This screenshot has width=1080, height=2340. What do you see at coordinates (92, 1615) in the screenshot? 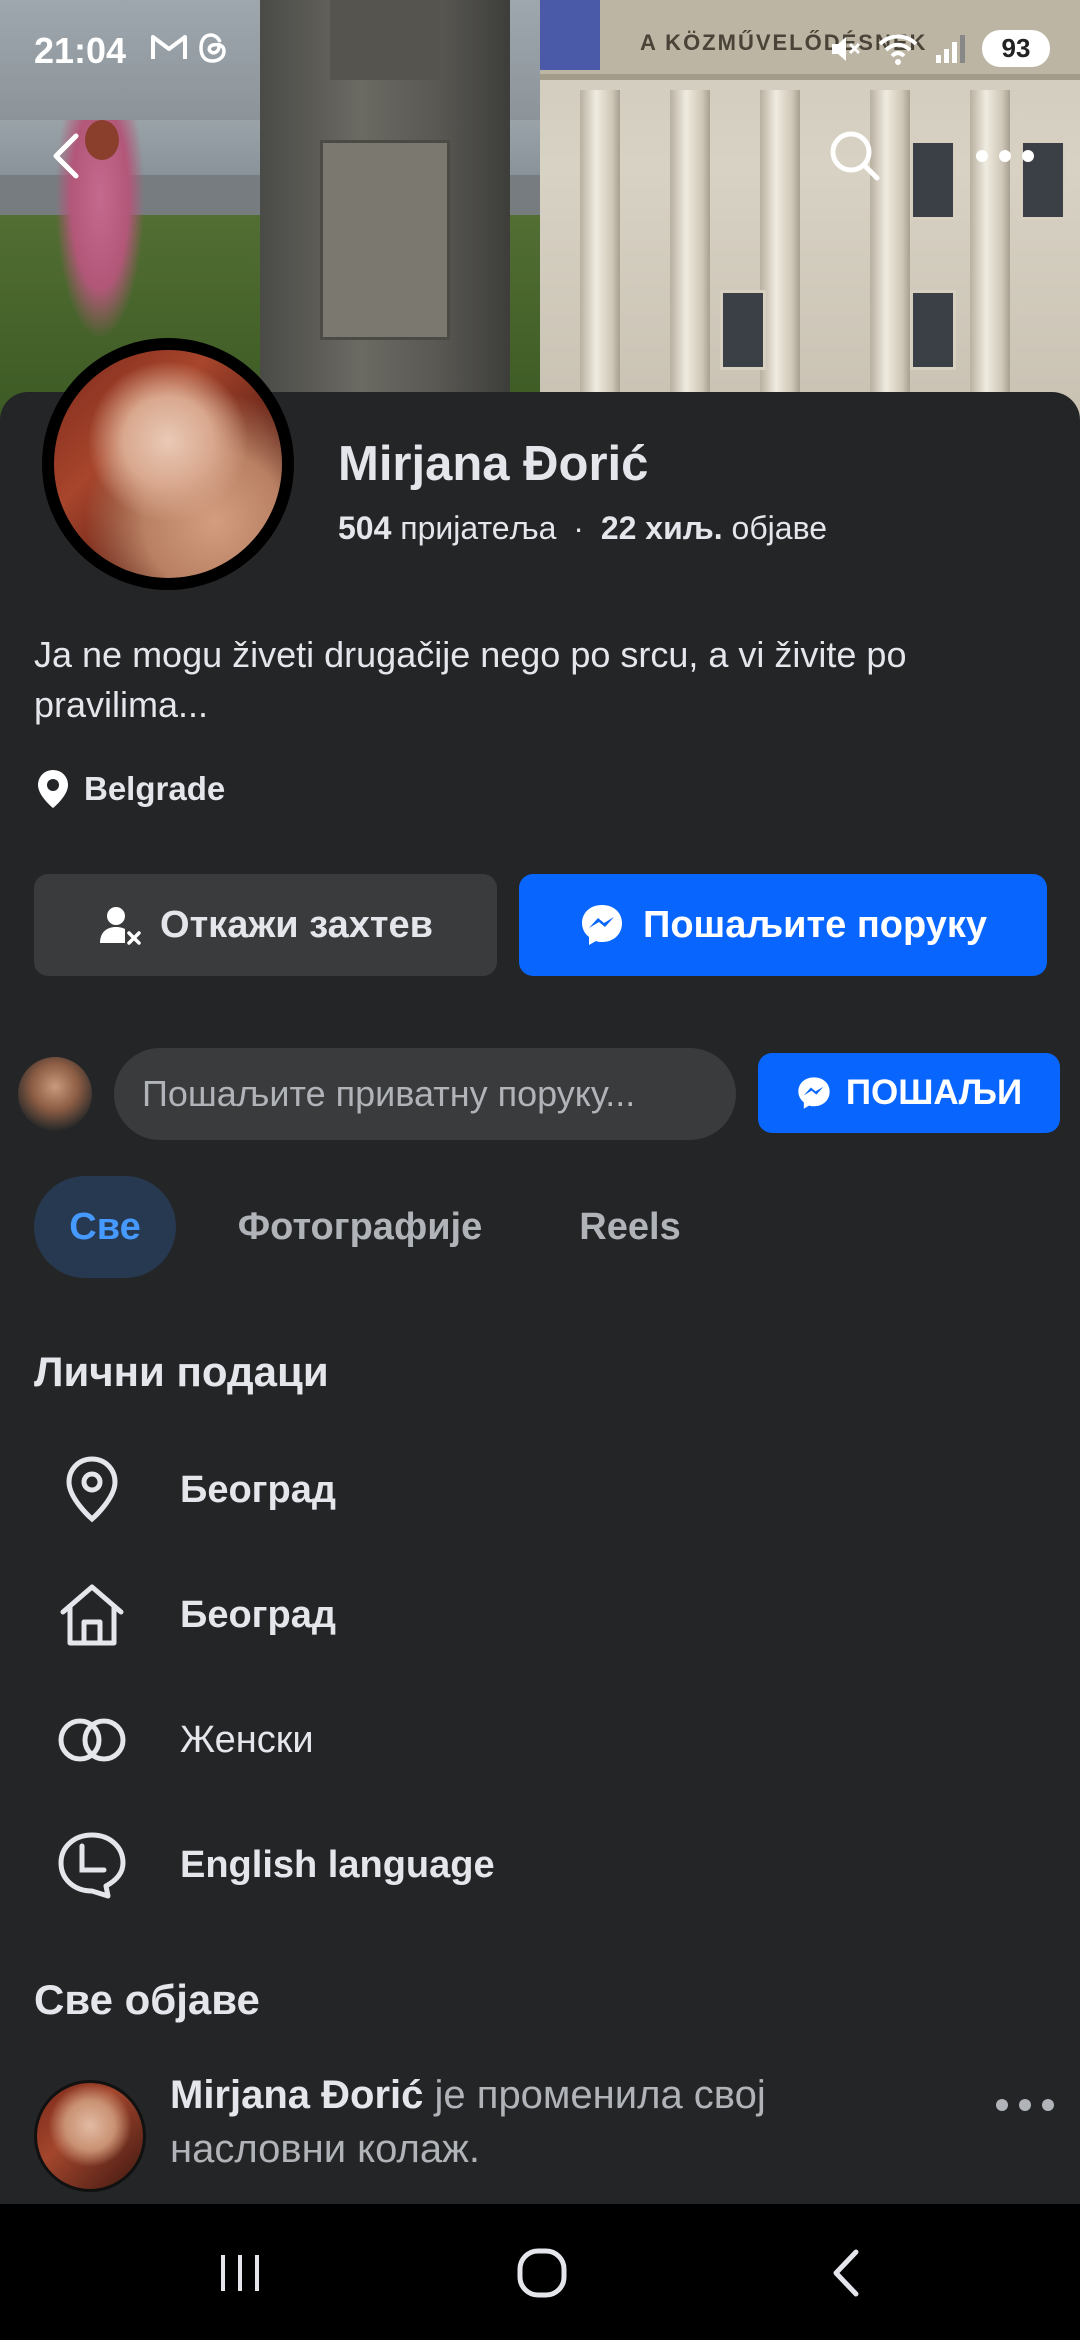
I see `home-icon` at bounding box center [92, 1615].